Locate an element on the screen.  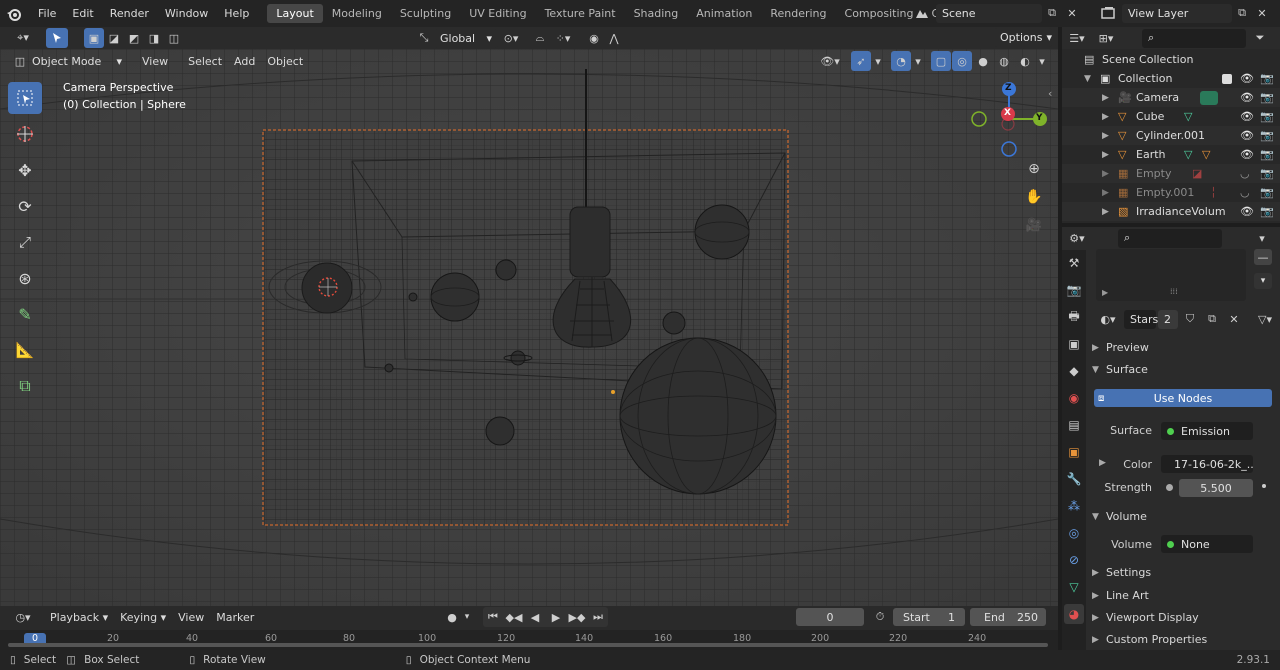
new-scene-icon: ⧉ is located at coordinates (1052, 13).